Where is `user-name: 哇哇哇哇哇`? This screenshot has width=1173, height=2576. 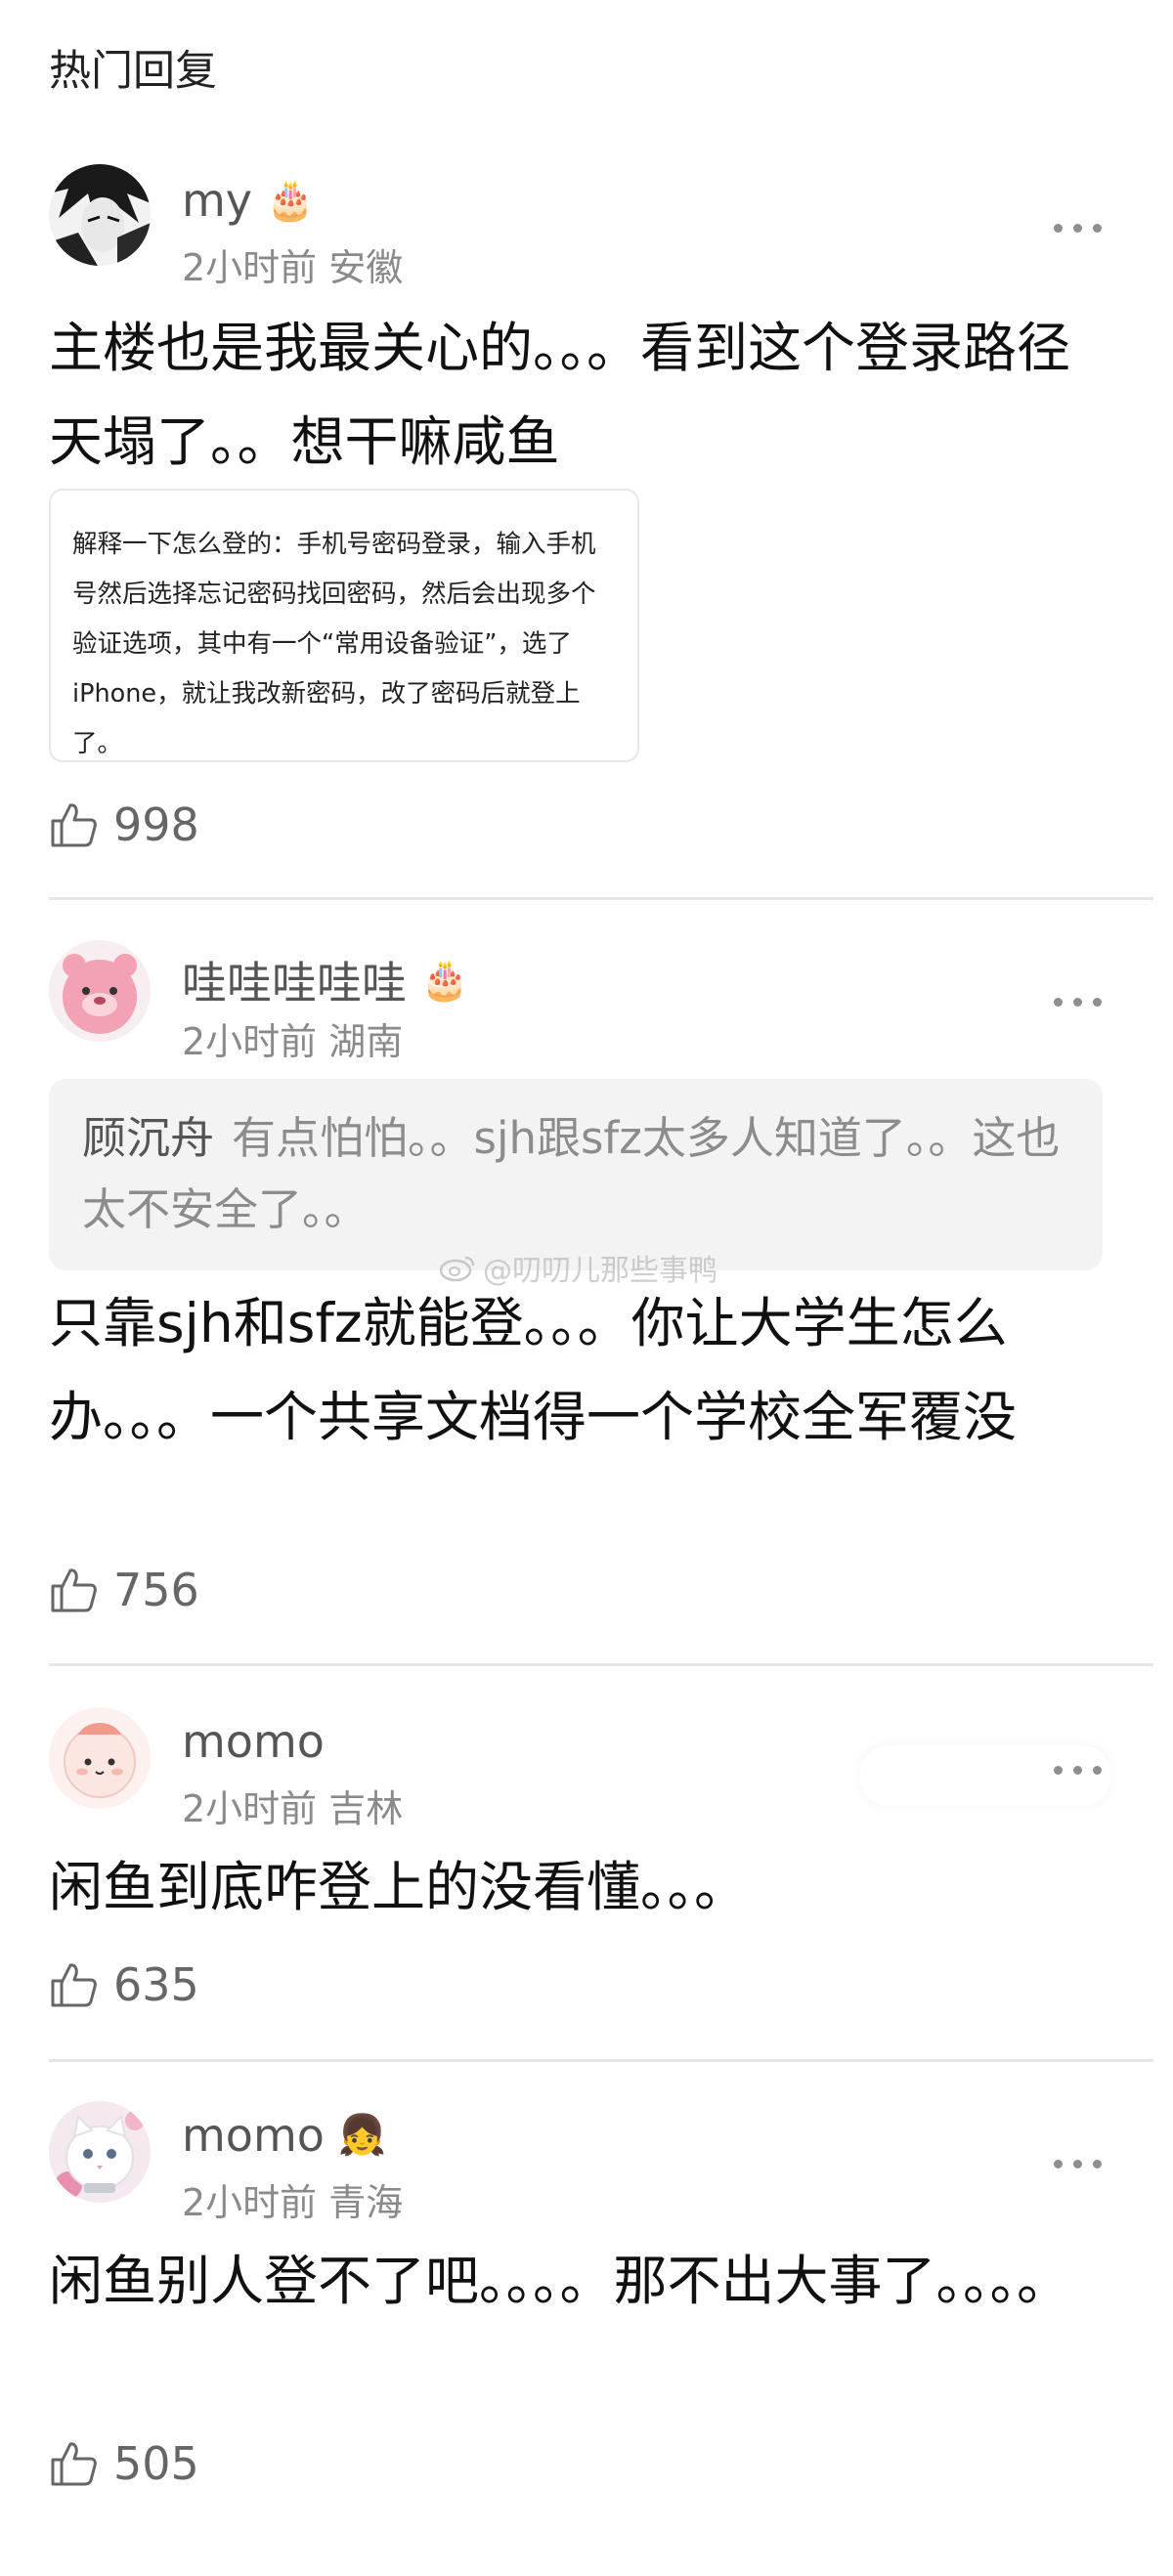 user-name: 哇哇哇哇哇 is located at coordinates (294, 980).